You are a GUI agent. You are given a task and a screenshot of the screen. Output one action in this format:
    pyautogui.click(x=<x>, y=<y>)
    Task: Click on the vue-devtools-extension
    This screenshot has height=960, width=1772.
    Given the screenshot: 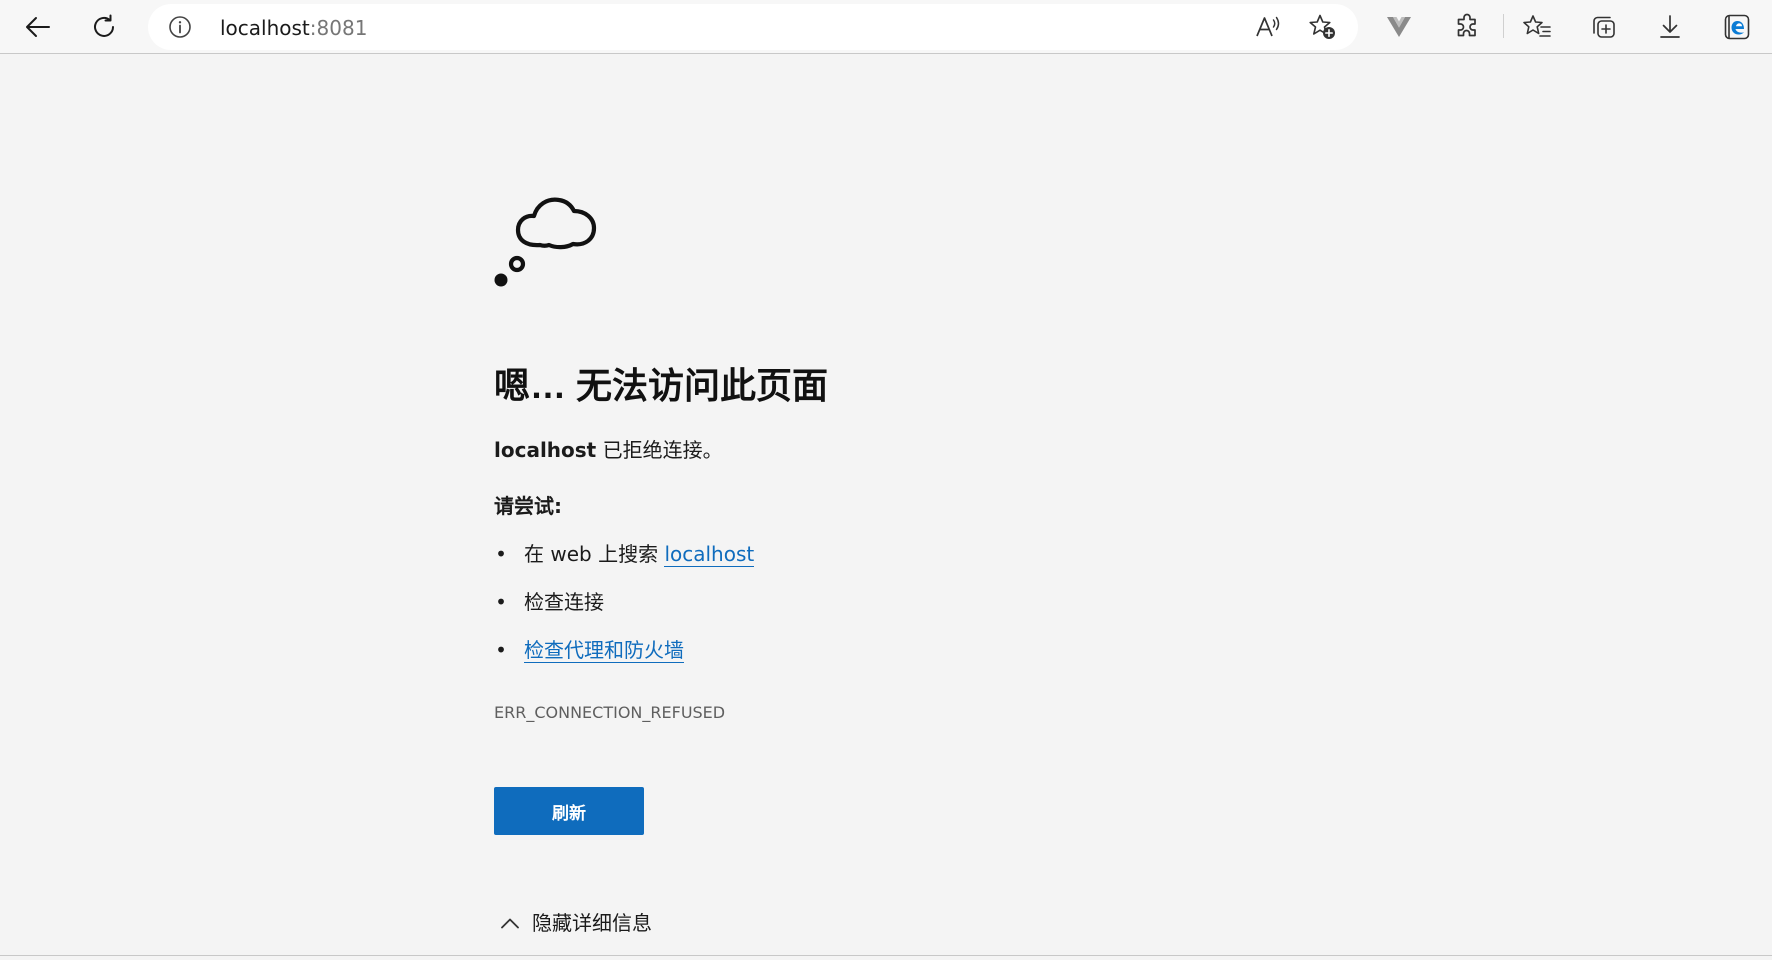 What is the action you would take?
    pyautogui.click(x=1399, y=27)
    